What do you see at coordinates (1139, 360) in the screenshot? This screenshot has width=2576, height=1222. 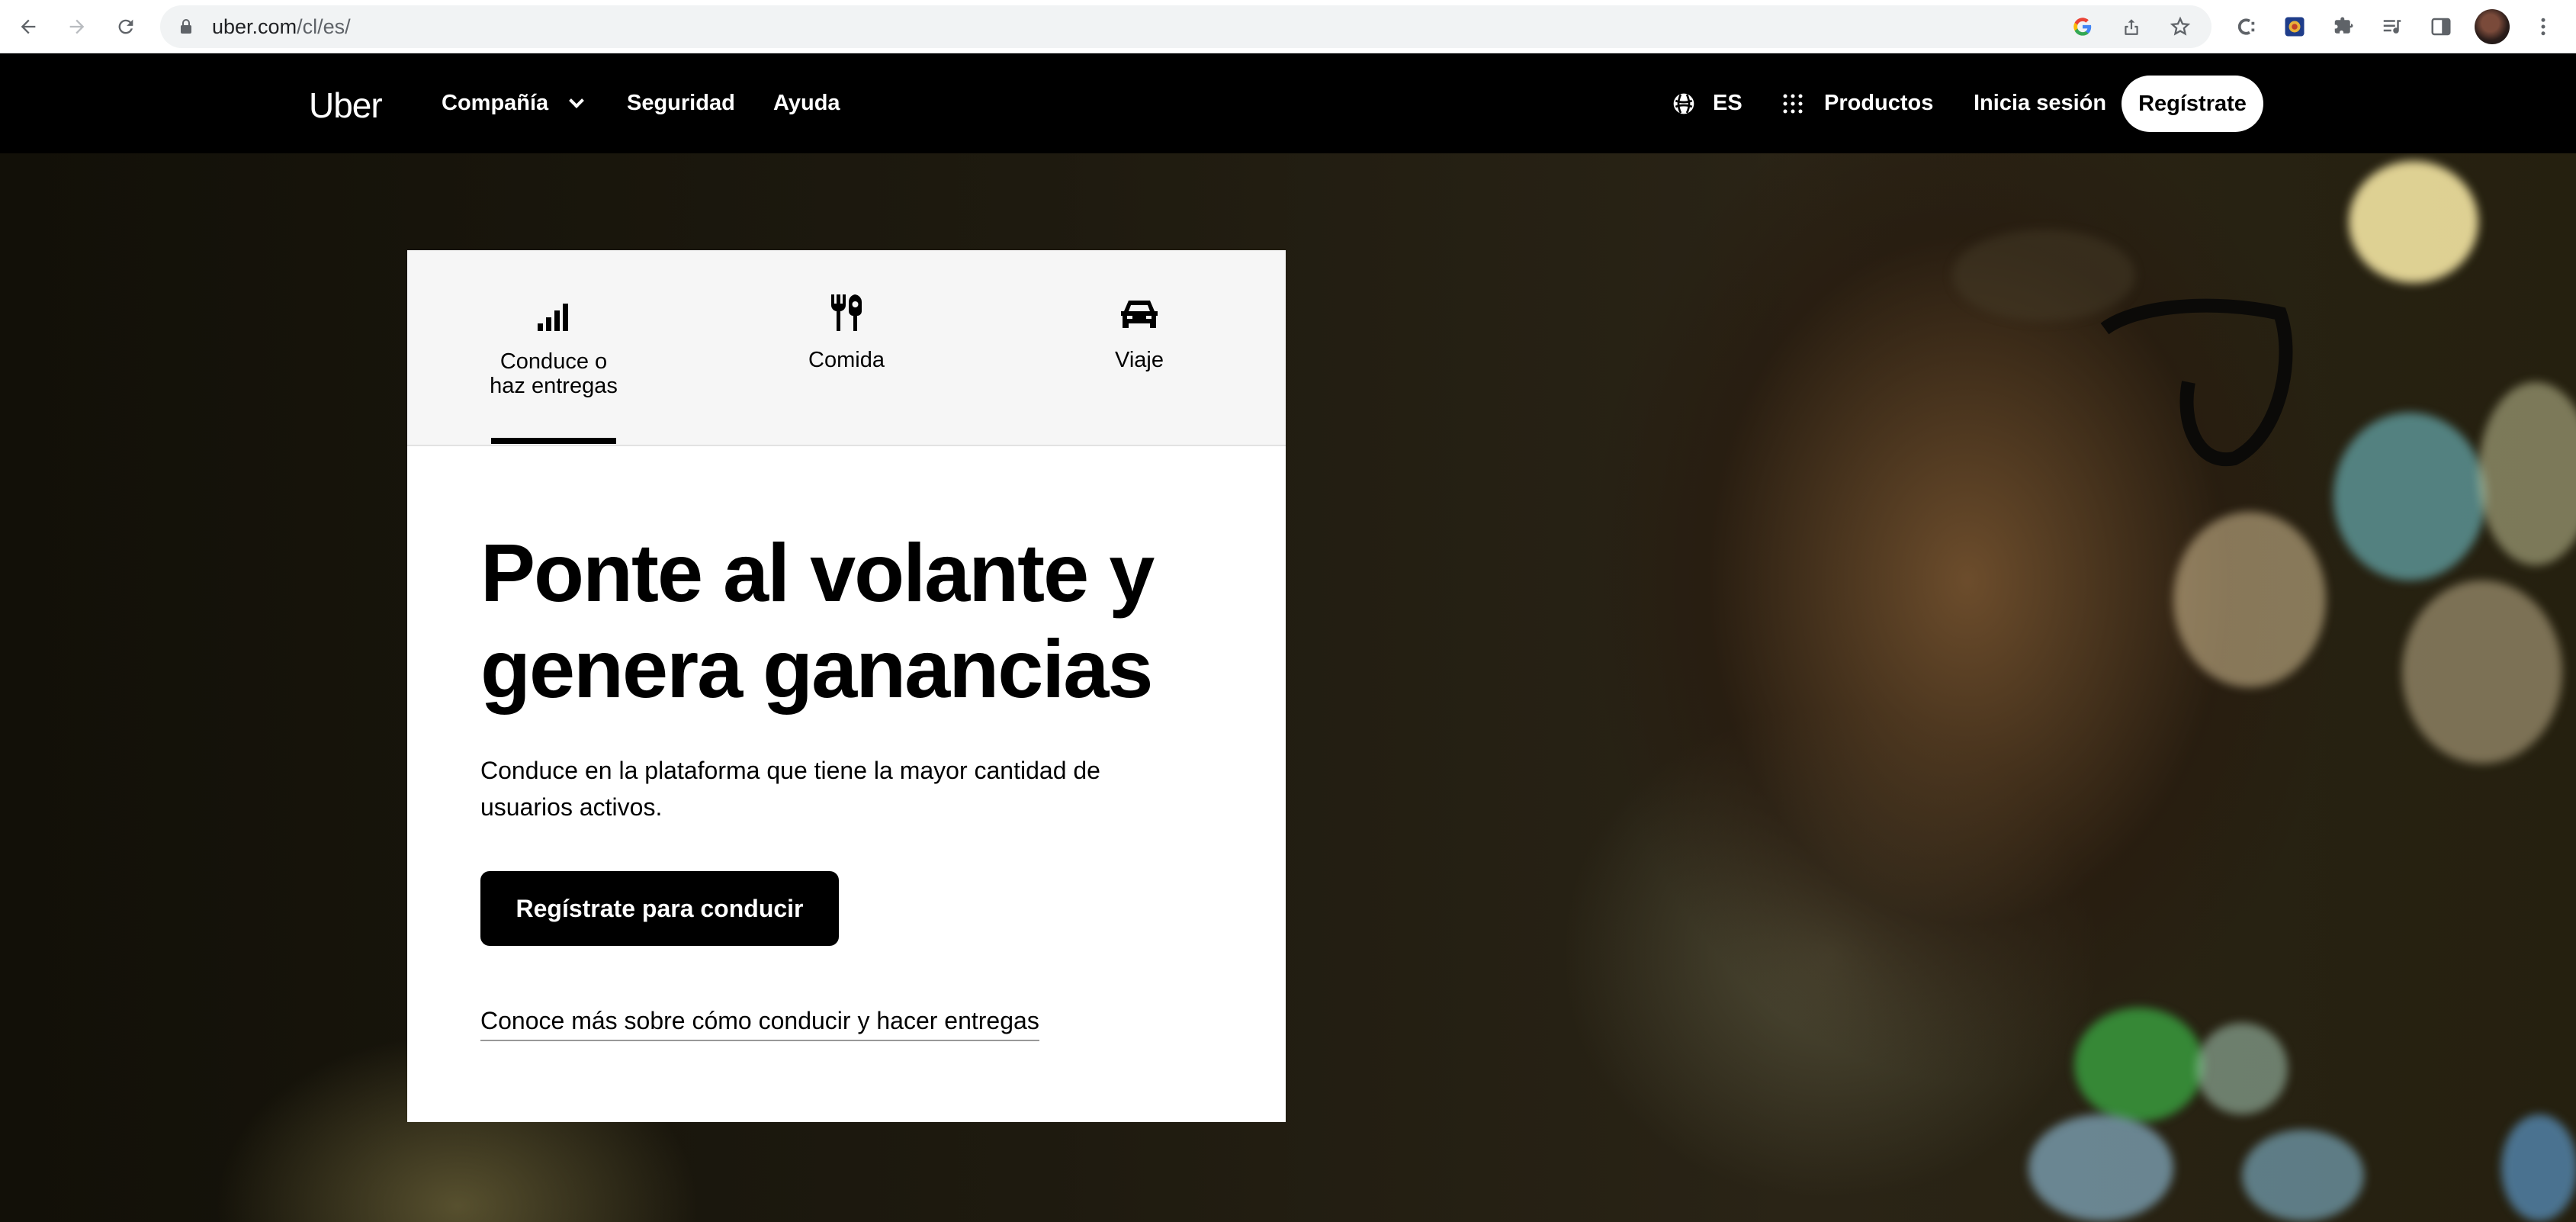 I see `tab-ride-label: Viaje` at bounding box center [1139, 360].